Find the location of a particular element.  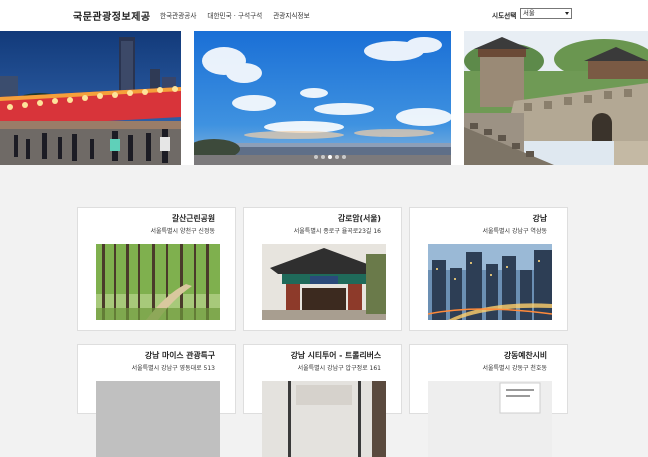

attraction-card: 감로암(서울) 서울특별시 종로구 율곡로23길 16 is located at coordinates (322, 269).